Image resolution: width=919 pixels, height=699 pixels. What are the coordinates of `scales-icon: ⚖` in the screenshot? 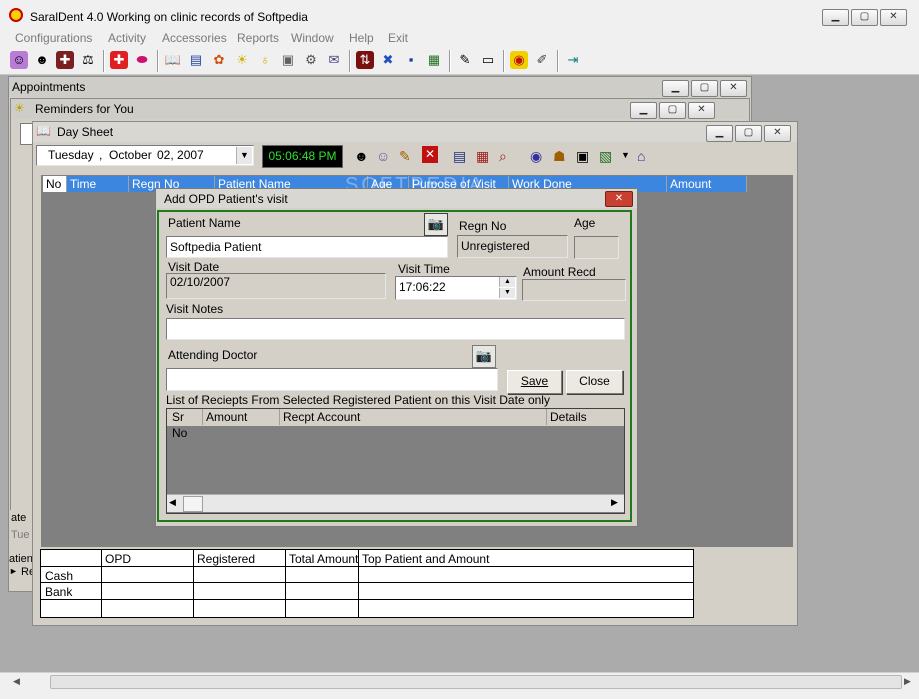 It's located at (88, 60).